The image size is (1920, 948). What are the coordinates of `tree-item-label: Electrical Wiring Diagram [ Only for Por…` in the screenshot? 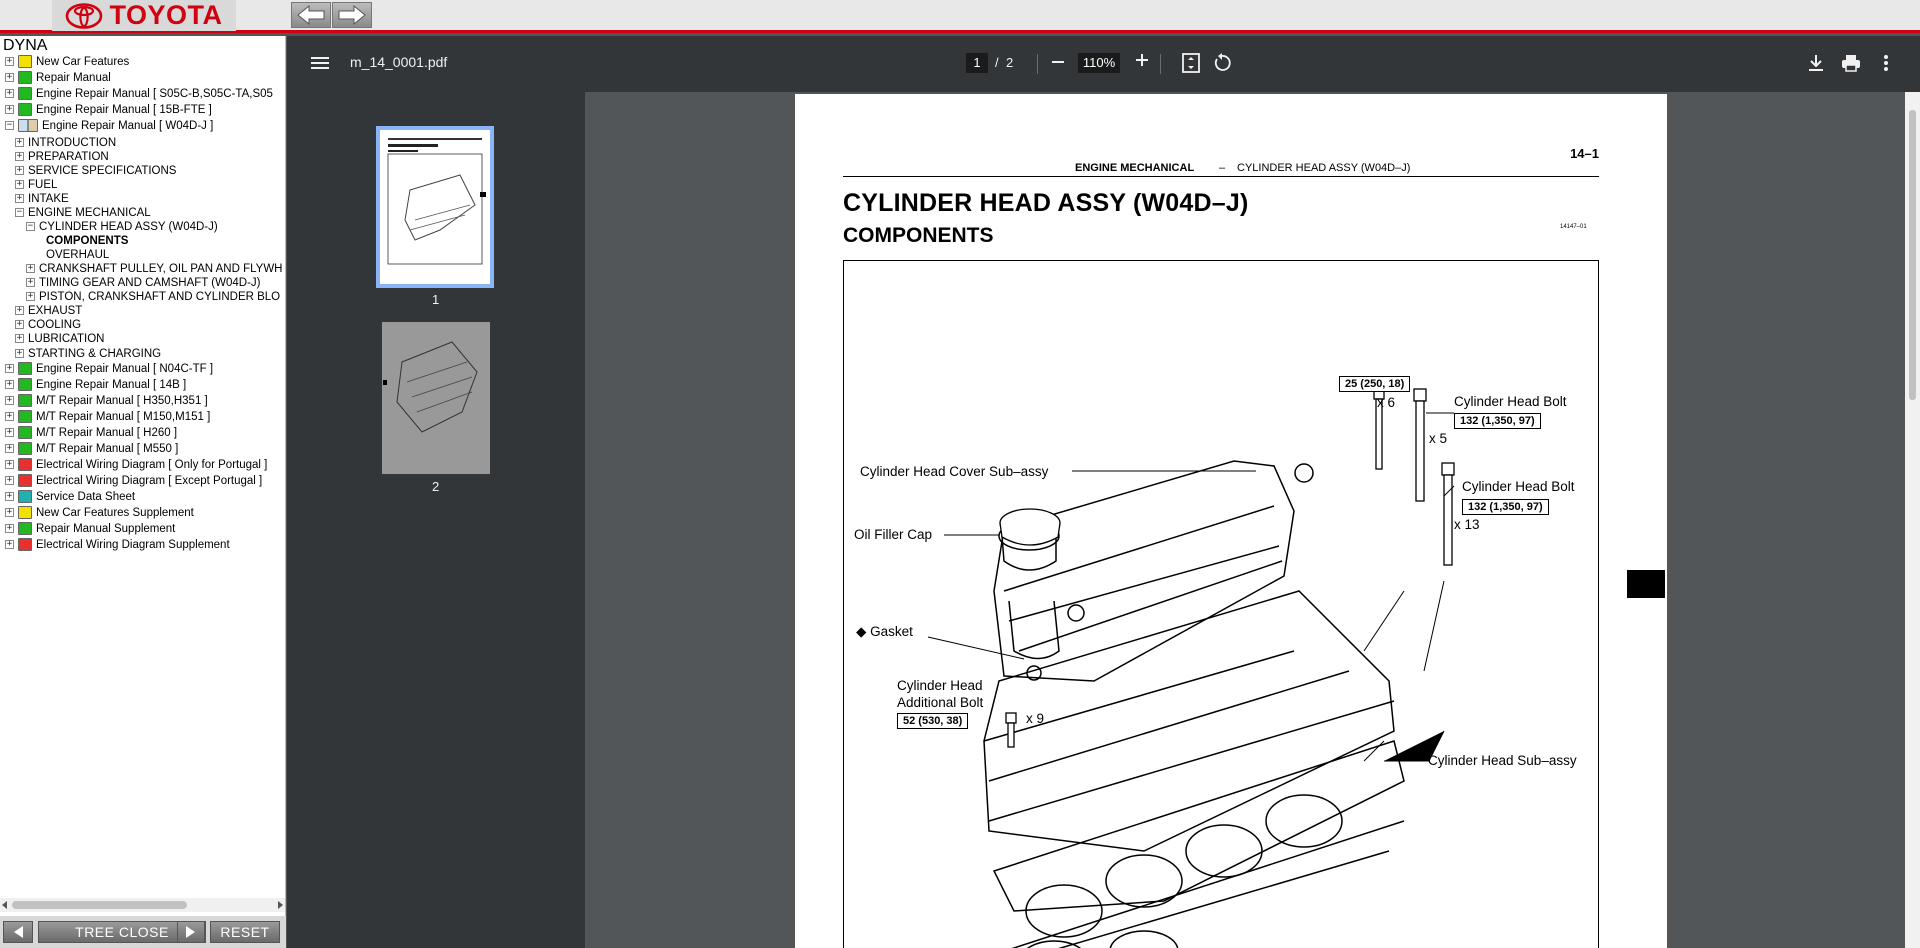 It's located at (152, 464).